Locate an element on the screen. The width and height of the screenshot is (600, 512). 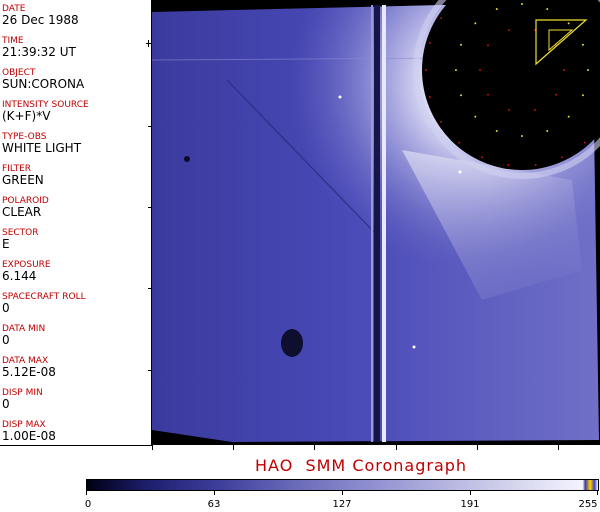
dust-blob is located at coordinates (292, 343).